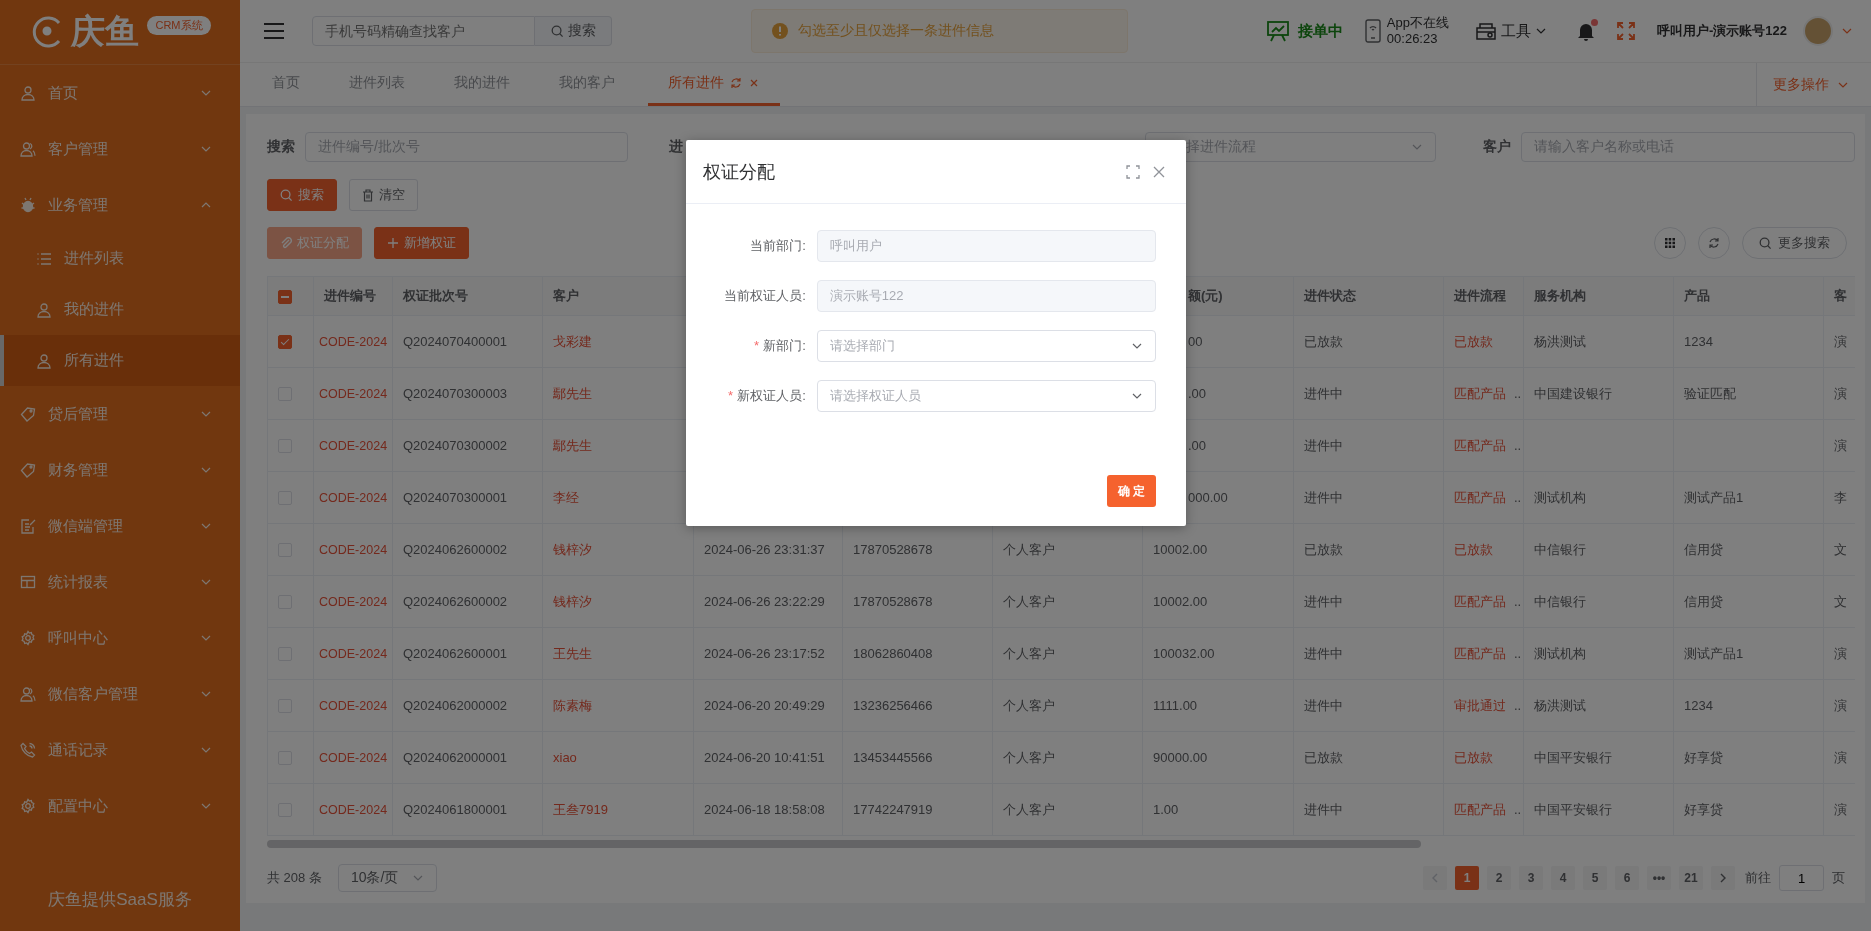  I want to click on customer-link: xiao, so click(565, 757).